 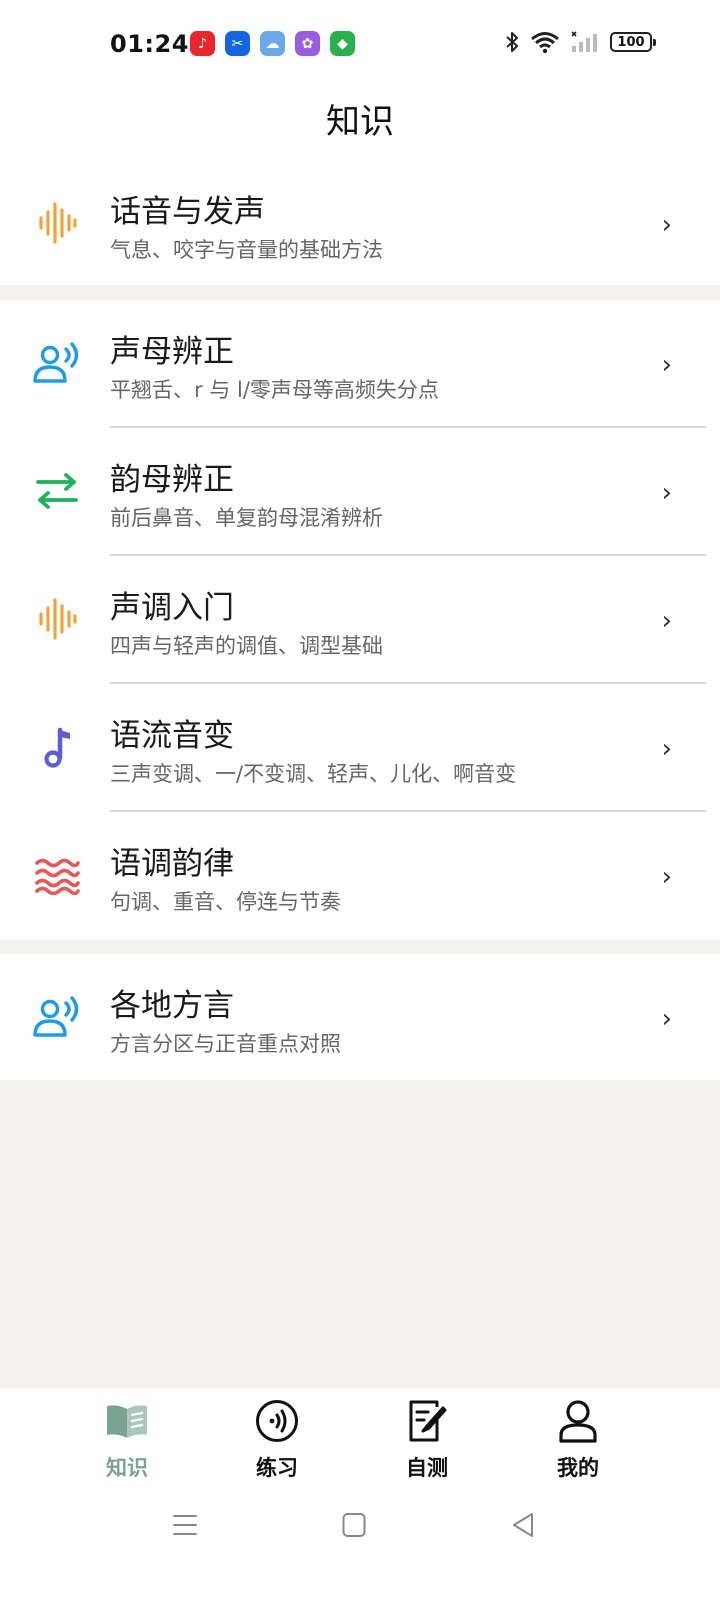 I want to click on item-title: 韵母辨正, so click(x=172, y=480).